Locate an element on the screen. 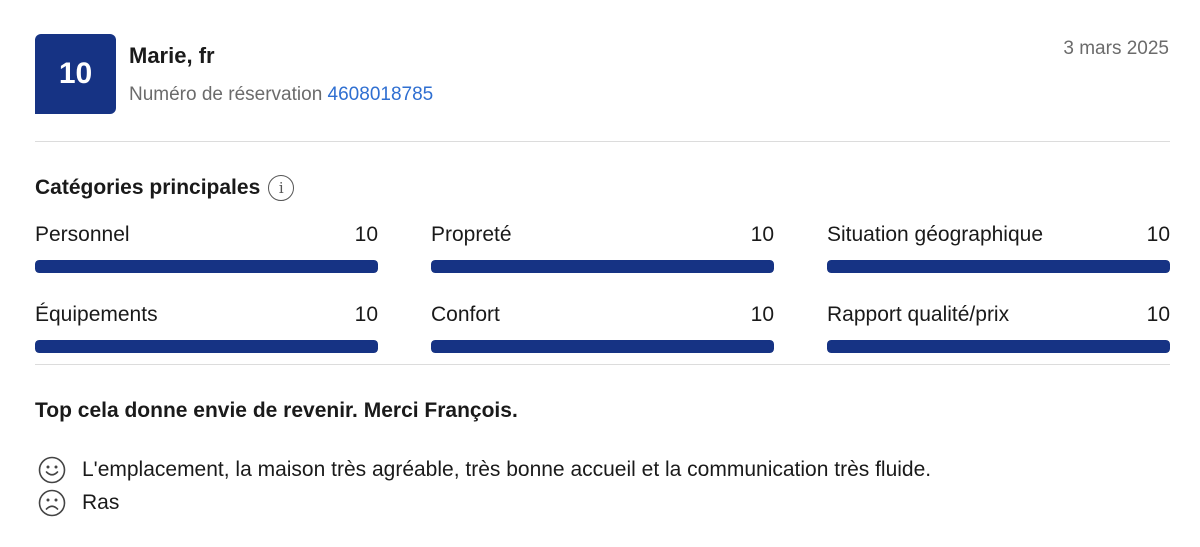  score-badge: 10 is located at coordinates (75, 74).